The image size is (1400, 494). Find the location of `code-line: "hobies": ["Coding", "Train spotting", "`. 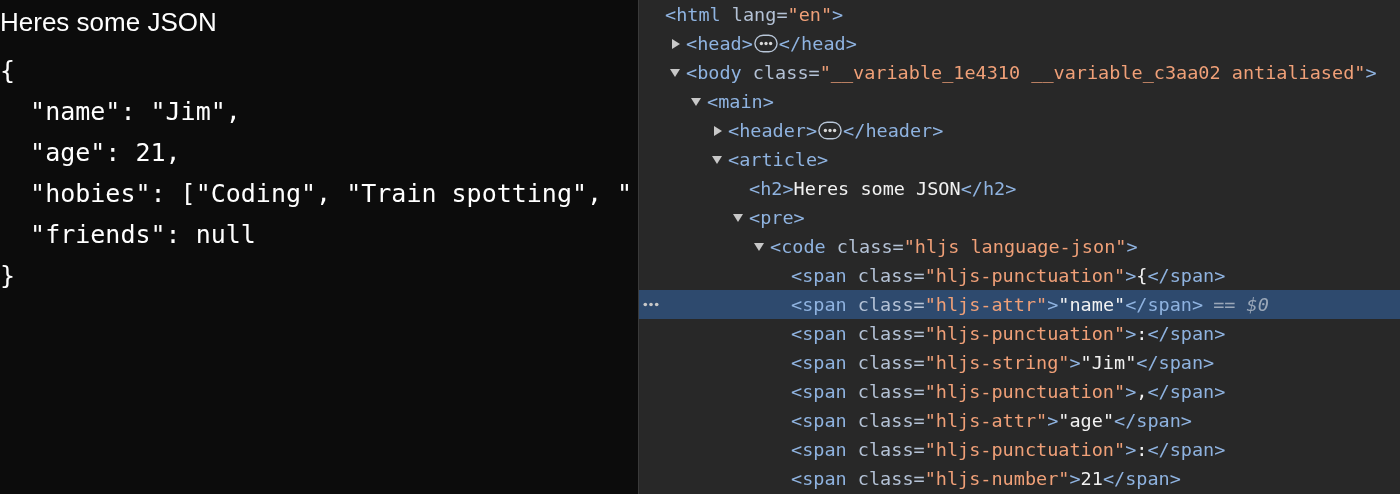

code-line: "hobies": ["Coding", "Train spotting", " is located at coordinates (331, 194).